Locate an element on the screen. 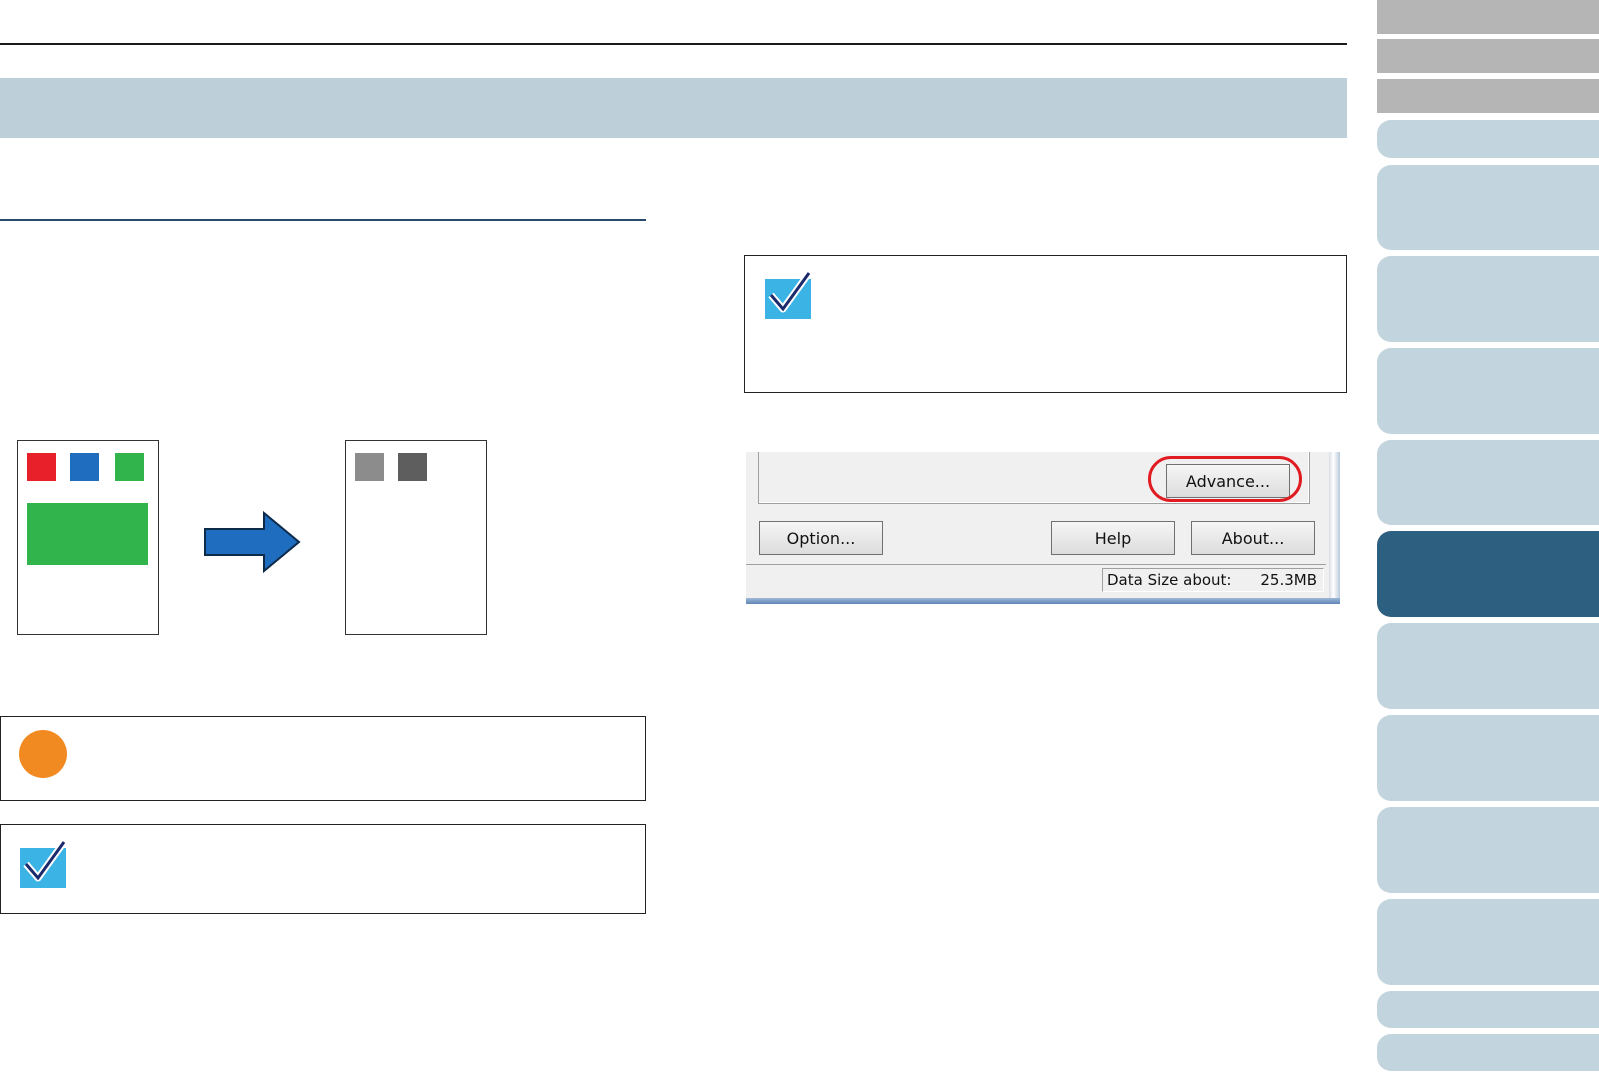  blue-swatch is located at coordinates (84, 467).